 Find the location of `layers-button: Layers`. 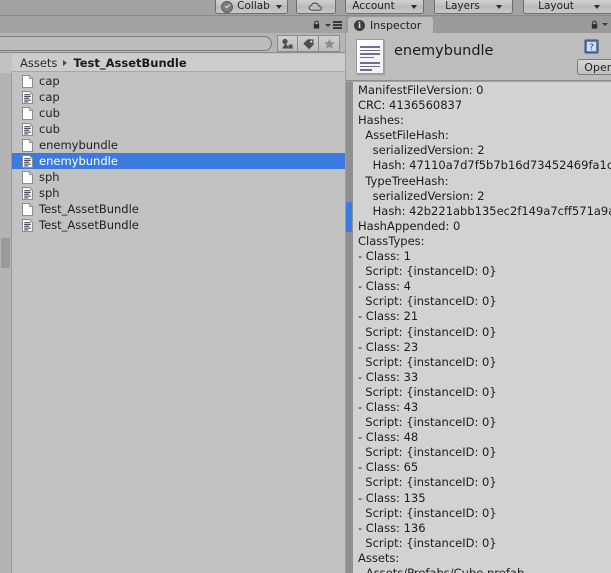

layers-button: Layers is located at coordinates (473, 7).